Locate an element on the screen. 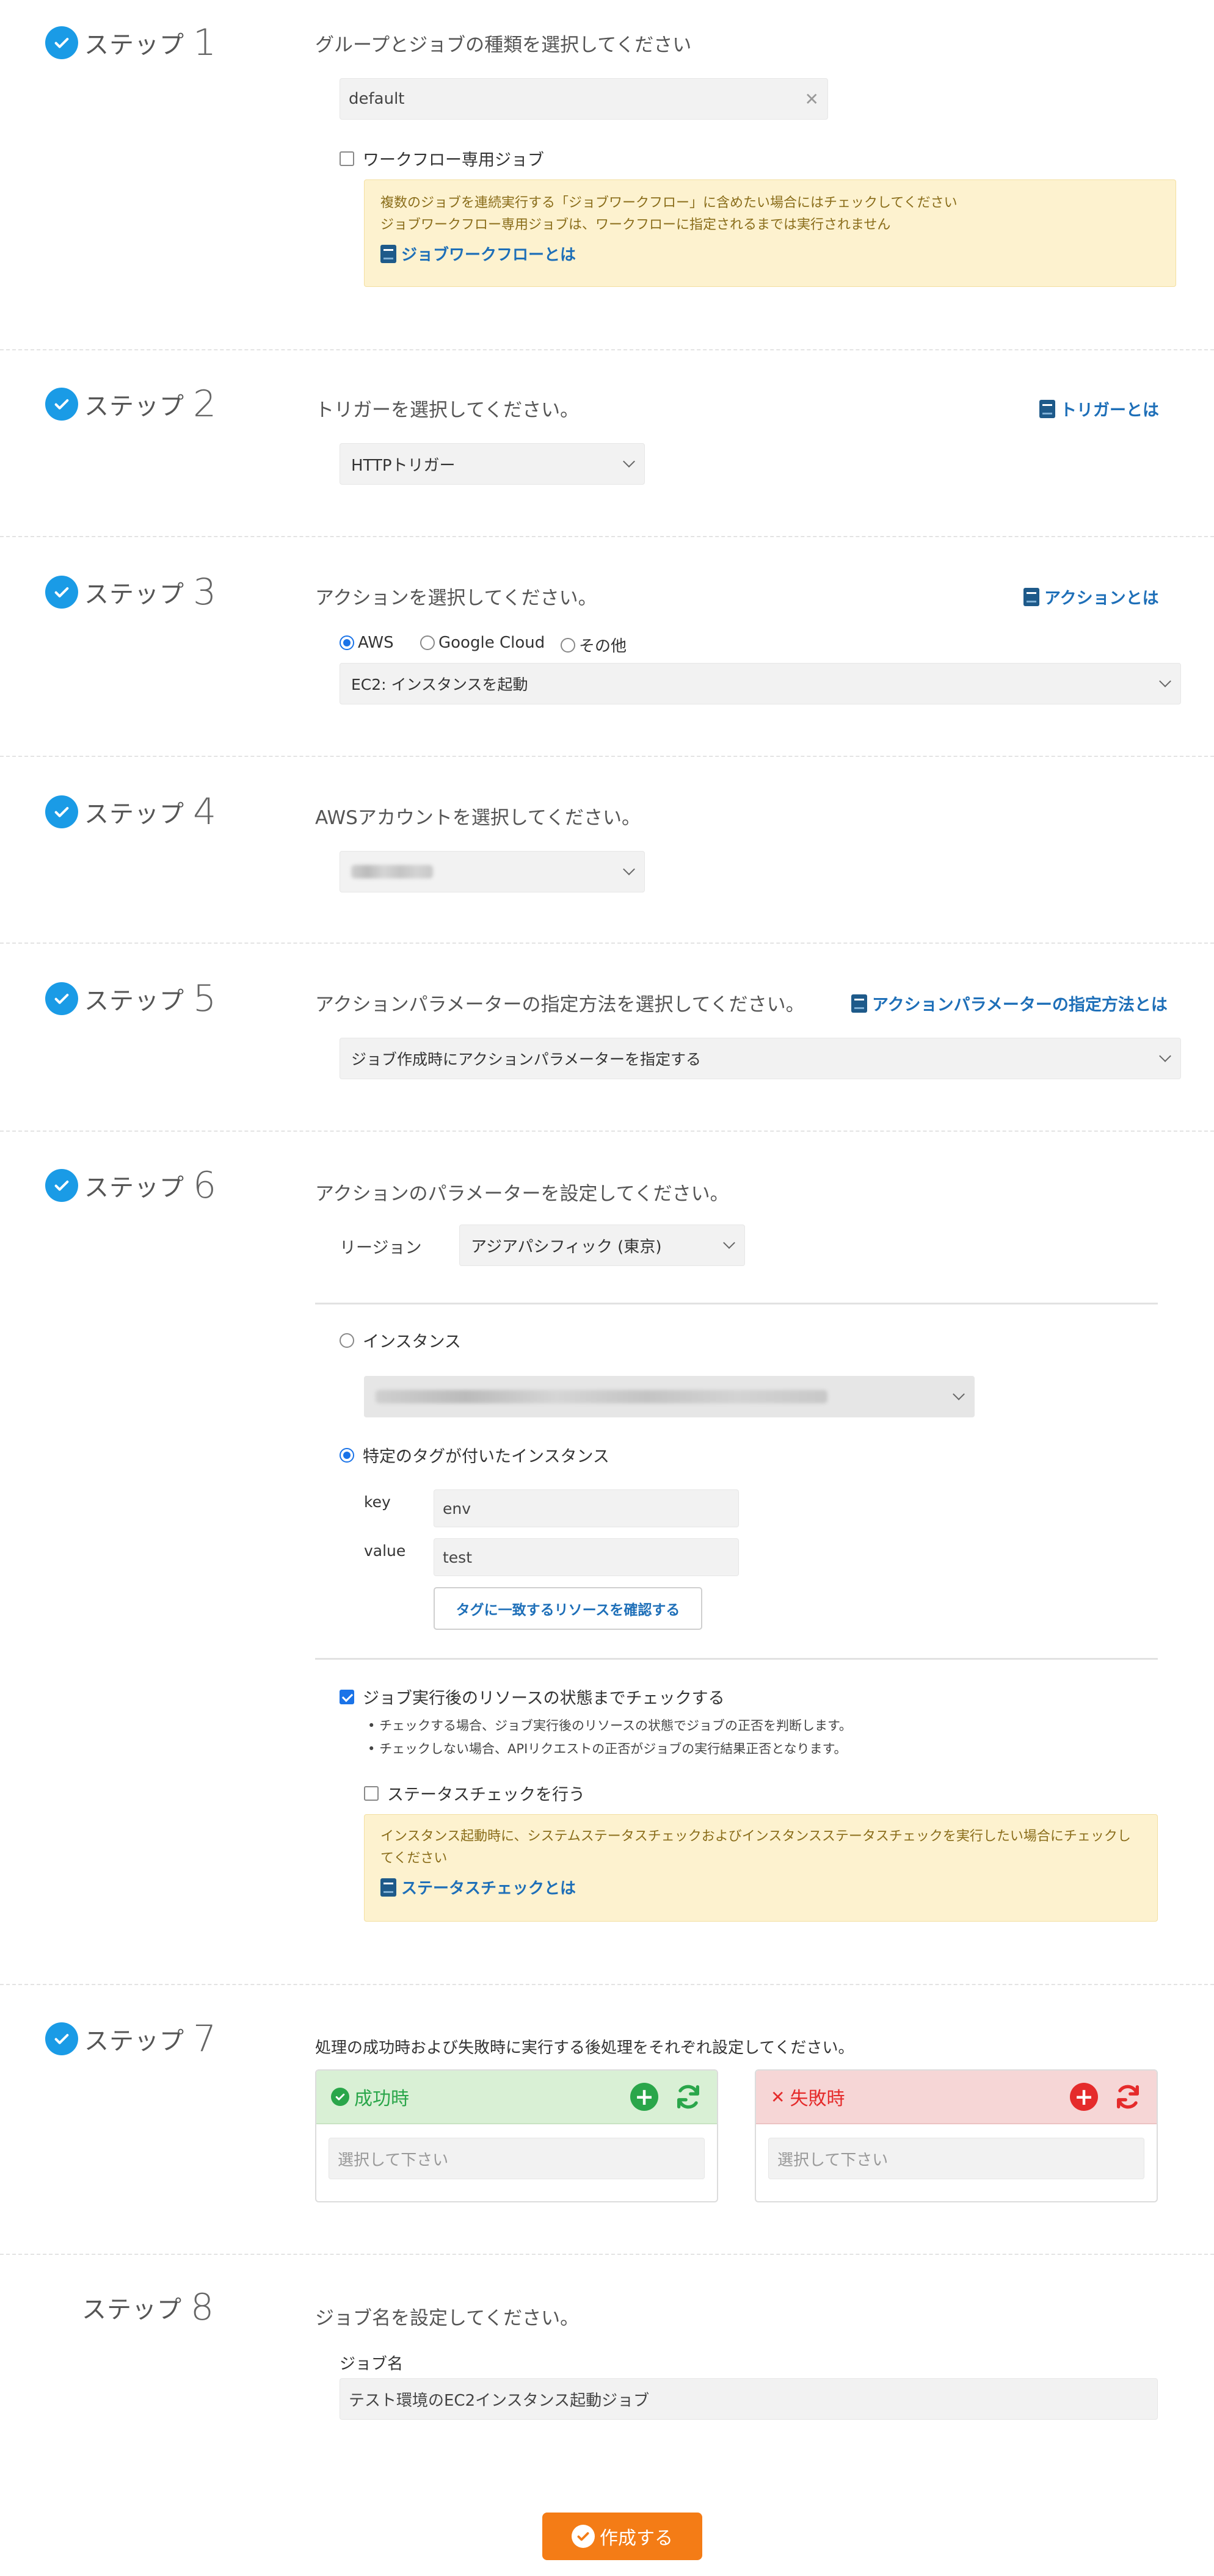 This screenshot has width=1214, height=2576. add-success-icon: + is located at coordinates (644, 2097).